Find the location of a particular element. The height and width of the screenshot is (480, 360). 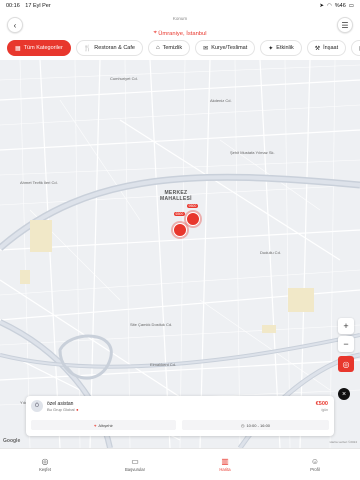

chevron-left-icon: ‹ is located at coordinates (15, 25).